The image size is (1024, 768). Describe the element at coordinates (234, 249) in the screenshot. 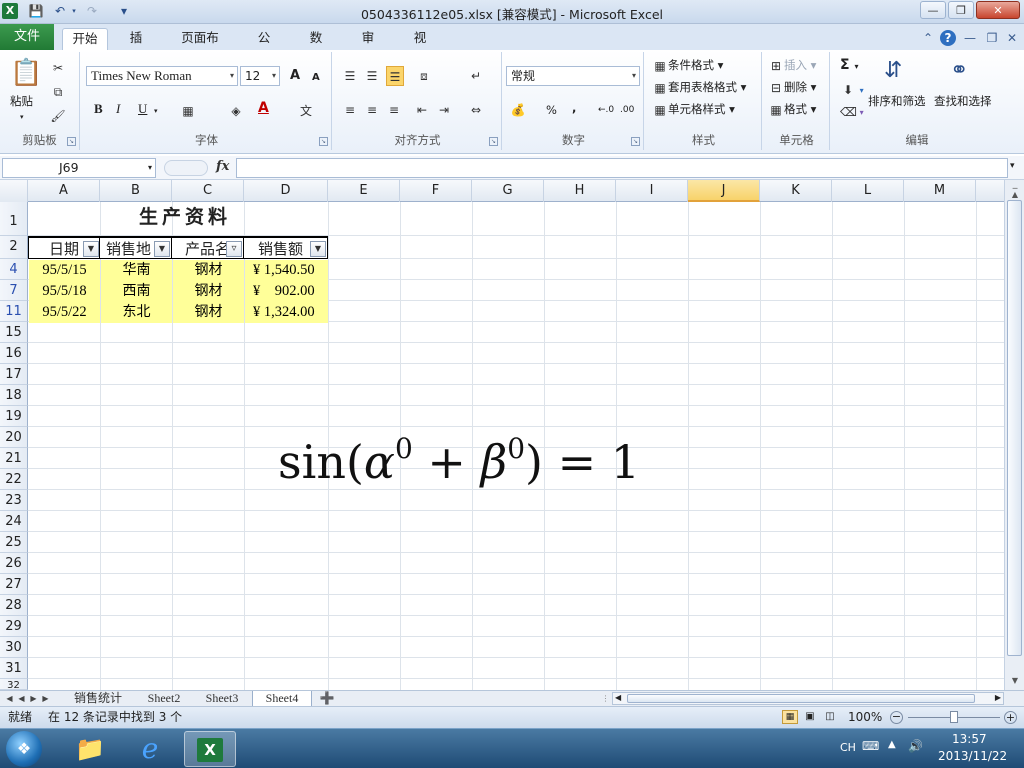

I see `filter-active-icon: ▿` at that location.